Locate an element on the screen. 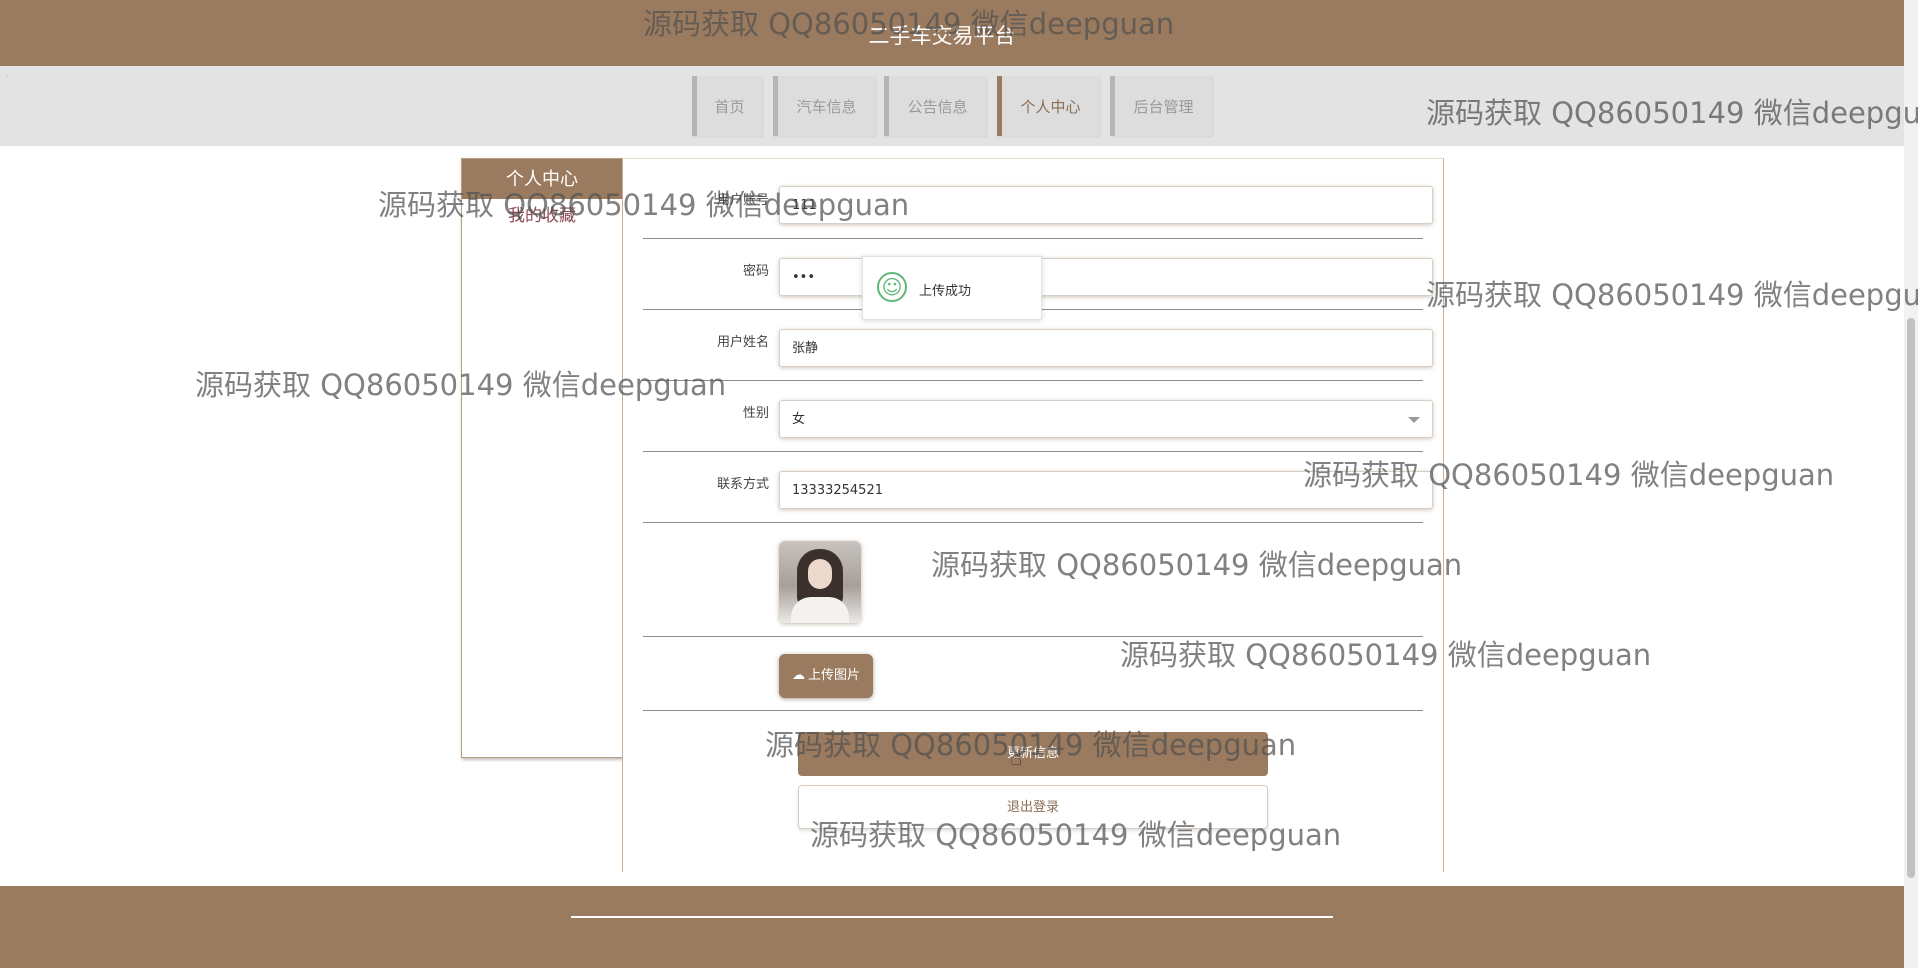 Image resolution: width=1918 pixels, height=968 pixels. chevron-down-icon is located at coordinates (1414, 420).